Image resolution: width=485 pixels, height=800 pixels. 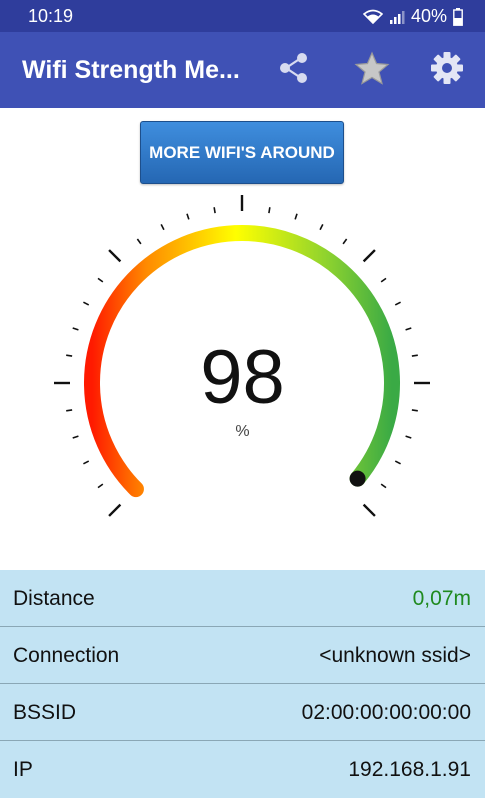 What do you see at coordinates (357, 478) in the screenshot?
I see `gauge-needle-dot` at bounding box center [357, 478].